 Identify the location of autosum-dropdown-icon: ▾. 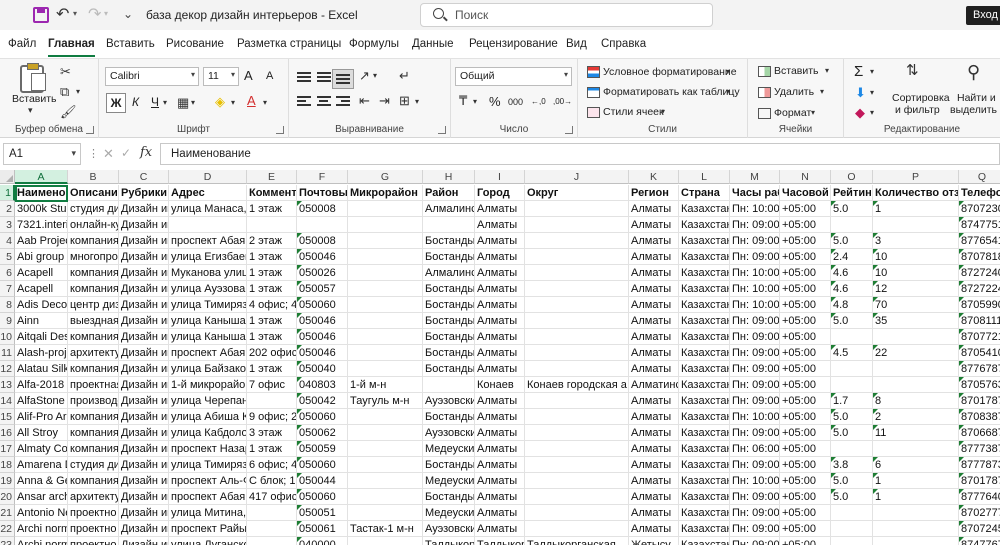
(872, 72).